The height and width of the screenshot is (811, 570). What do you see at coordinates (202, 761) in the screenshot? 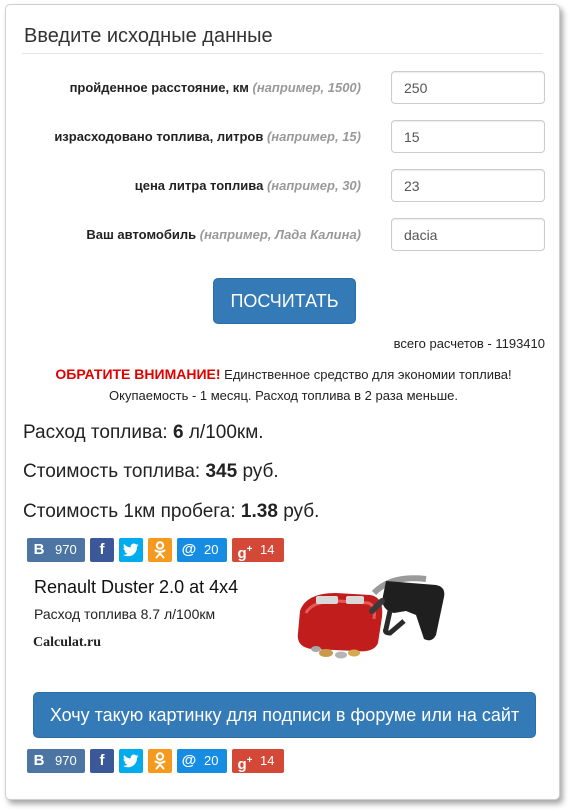
I see `mailru-share-button-bottom: @20` at bounding box center [202, 761].